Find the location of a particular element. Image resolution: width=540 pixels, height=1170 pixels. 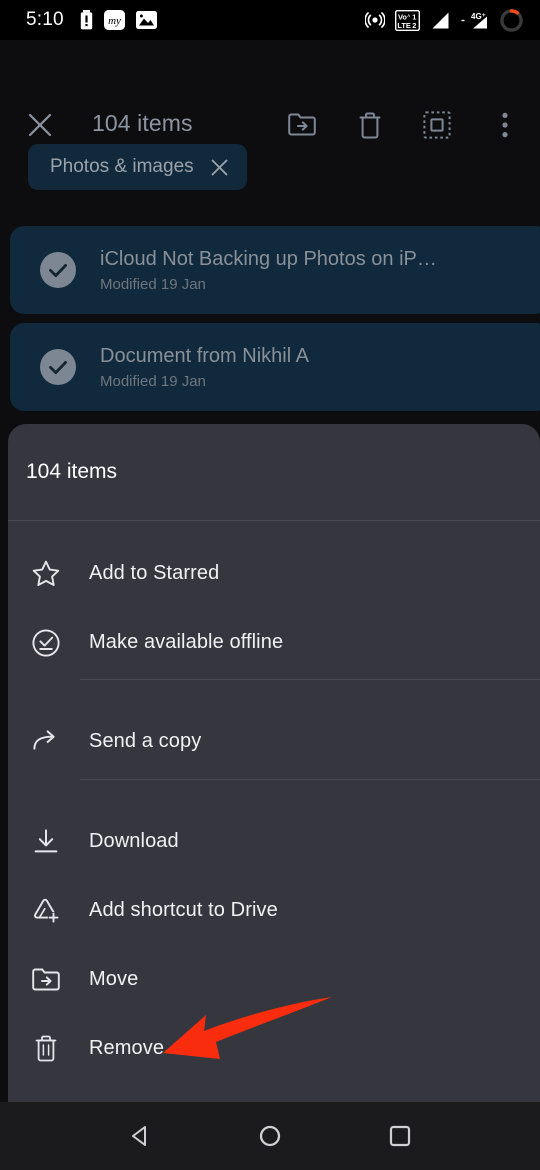

battery-alert-icon is located at coordinates (86, 20).